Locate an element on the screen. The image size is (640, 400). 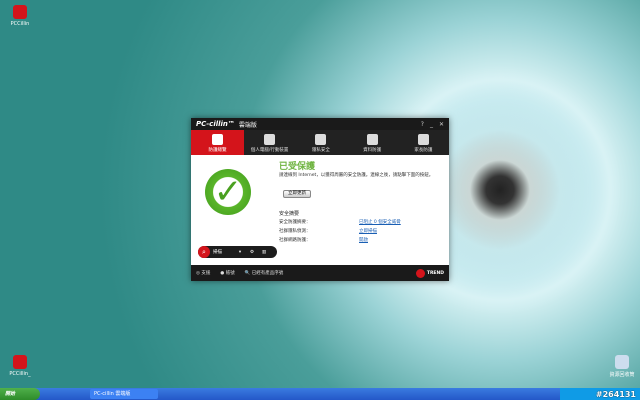
account-link: ● 帳號 is located at coordinates (227, 273).